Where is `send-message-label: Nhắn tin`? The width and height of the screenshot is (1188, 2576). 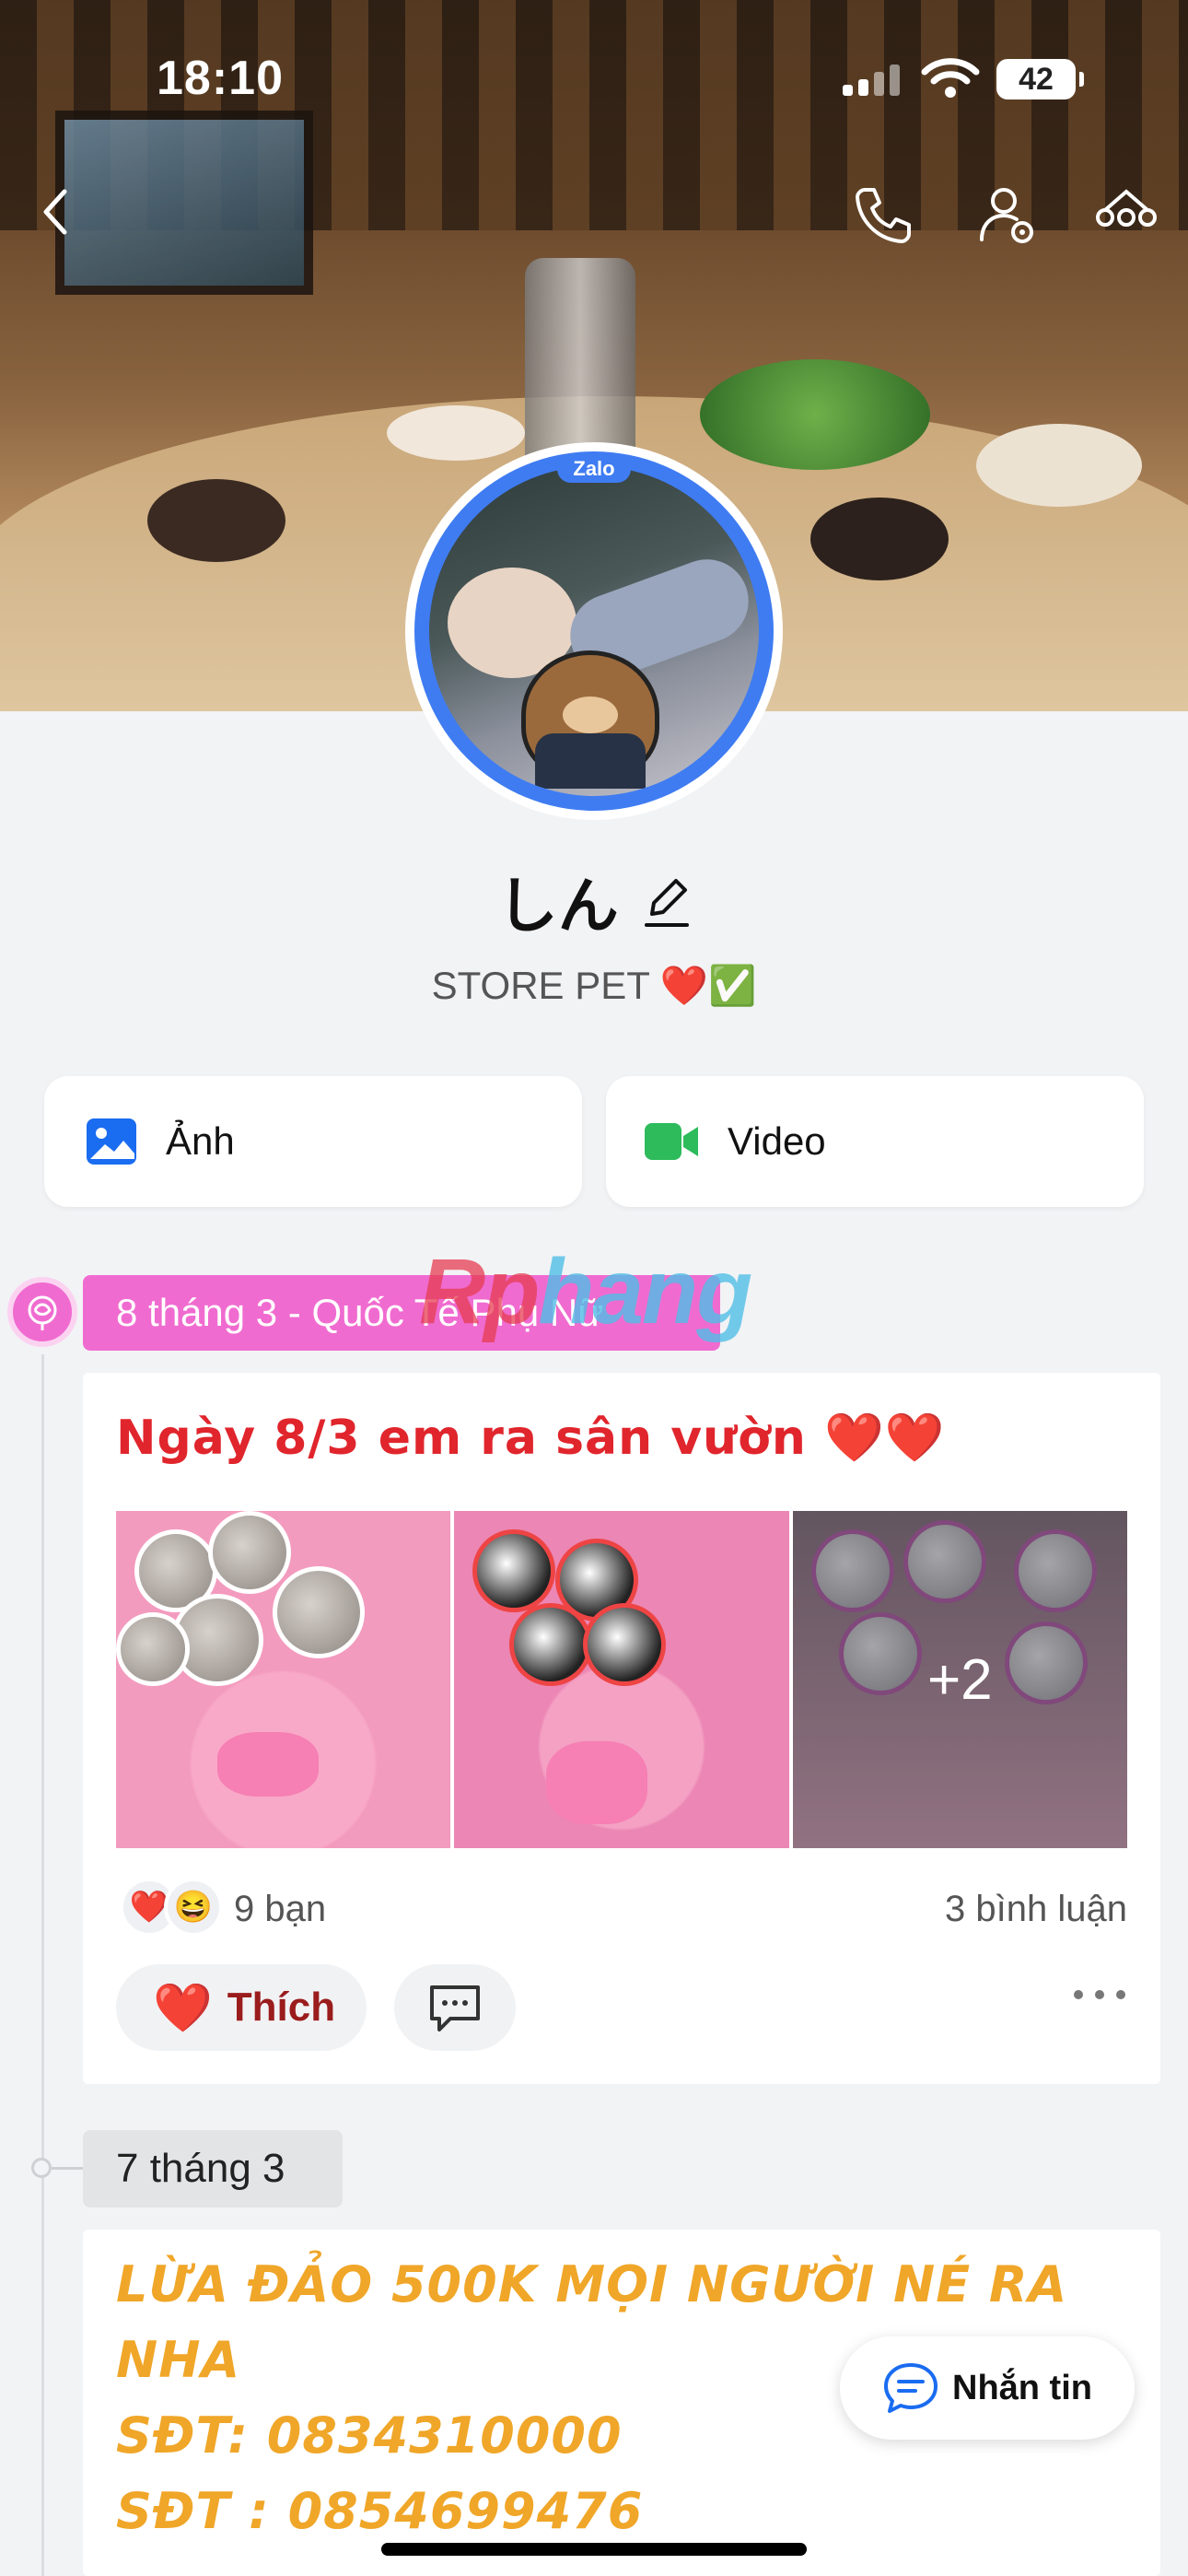 send-message-label: Nhắn tin is located at coordinates (1022, 2387).